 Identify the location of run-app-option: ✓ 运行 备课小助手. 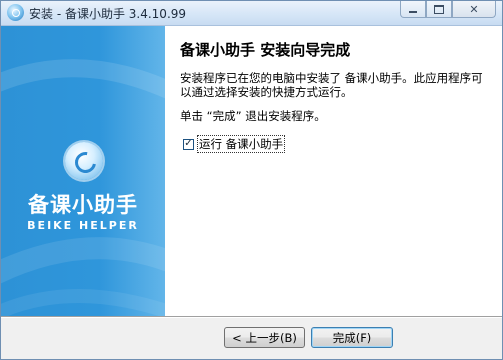
(234, 144).